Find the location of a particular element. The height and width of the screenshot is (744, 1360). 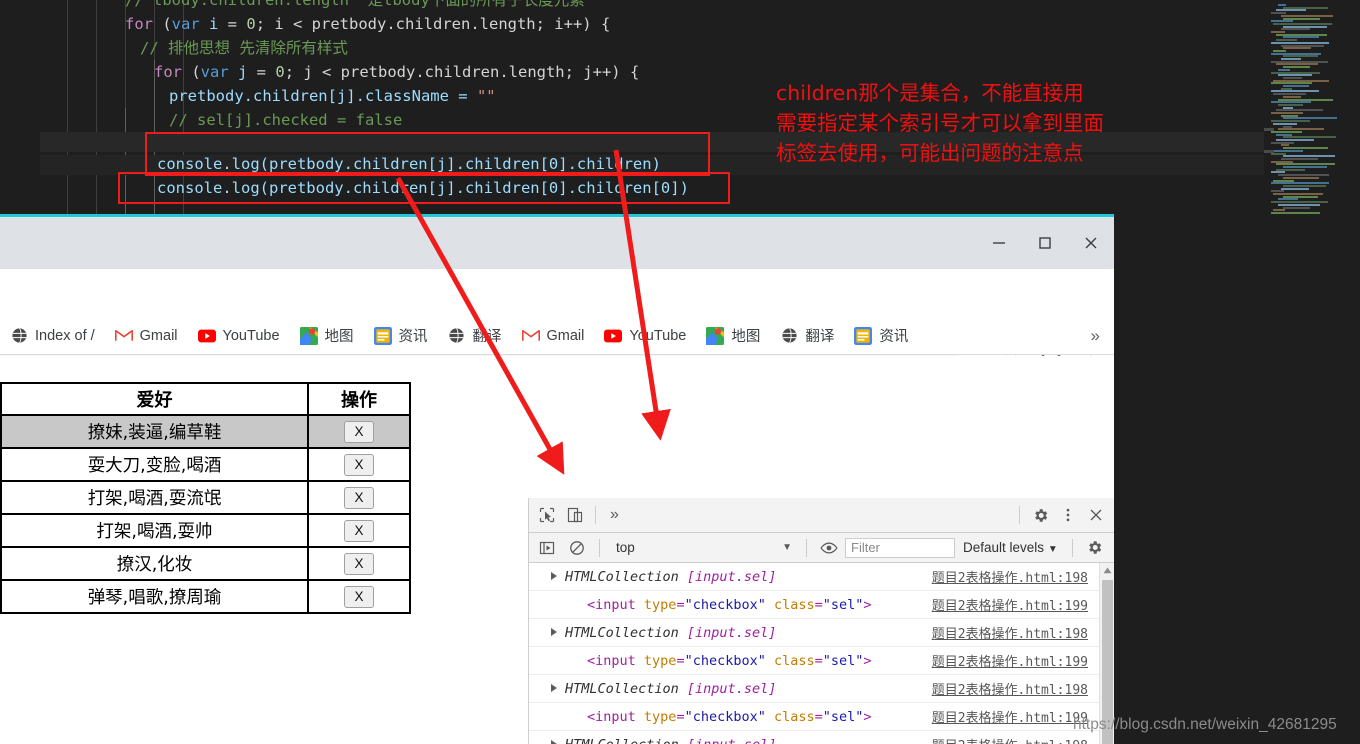

editor-minimap is located at coordinates (1312, 107).